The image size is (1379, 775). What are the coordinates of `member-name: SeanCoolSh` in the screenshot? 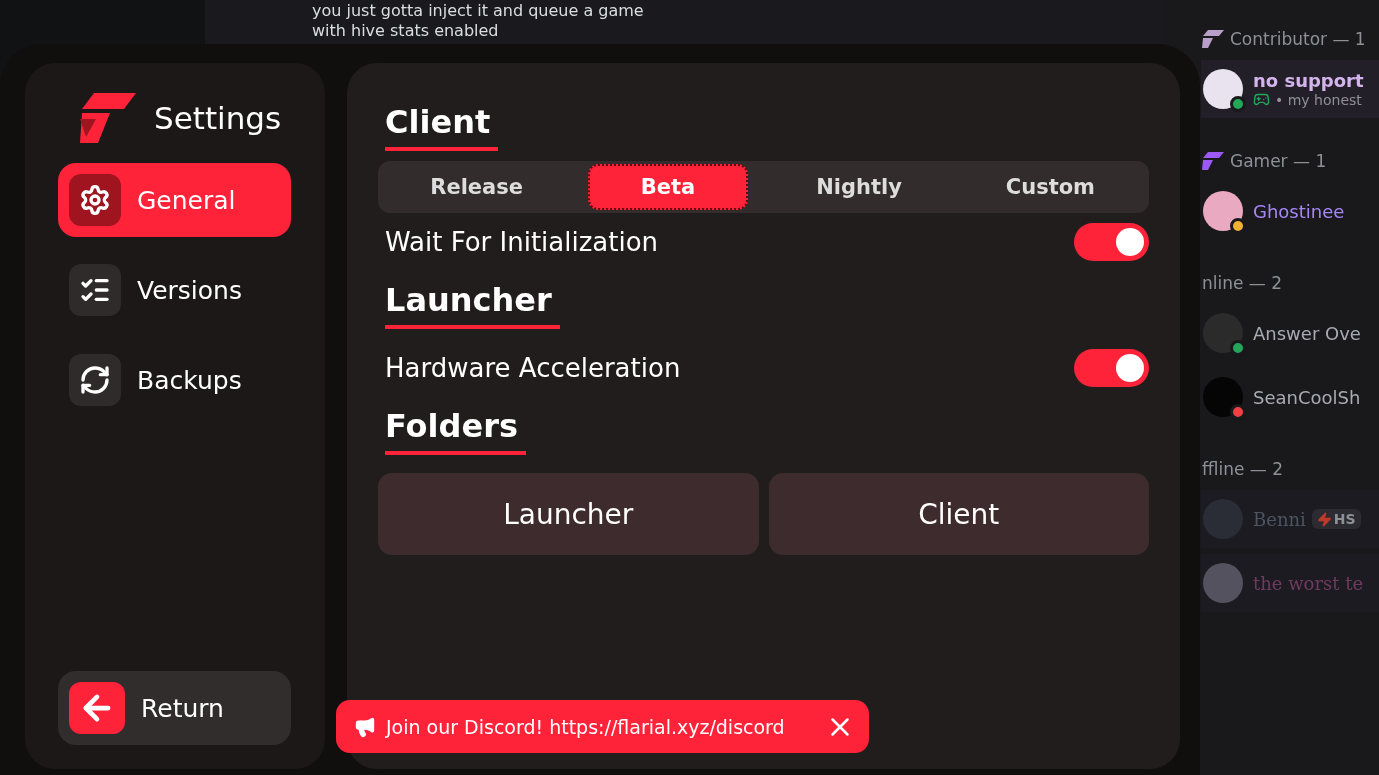 It's located at (1307, 397).